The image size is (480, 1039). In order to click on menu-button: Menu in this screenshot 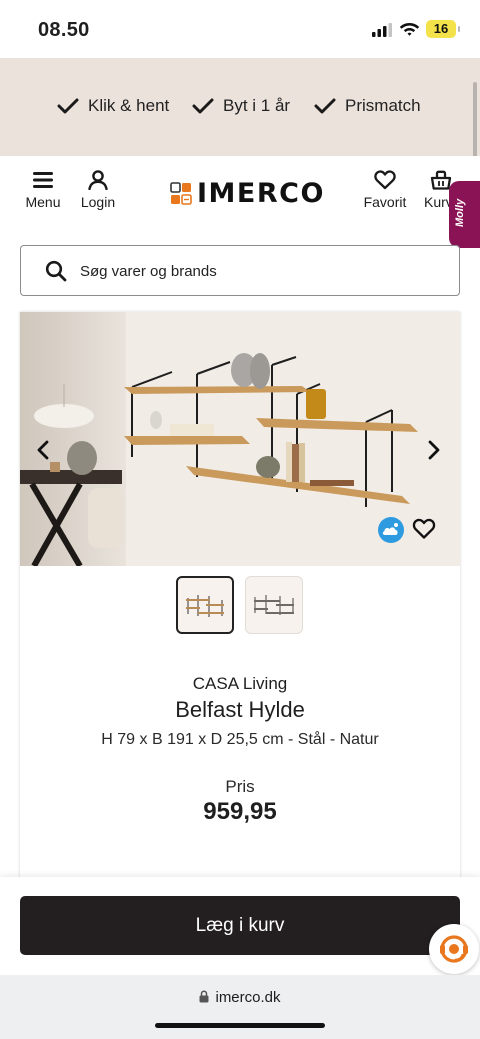, I will do `click(43, 190)`.